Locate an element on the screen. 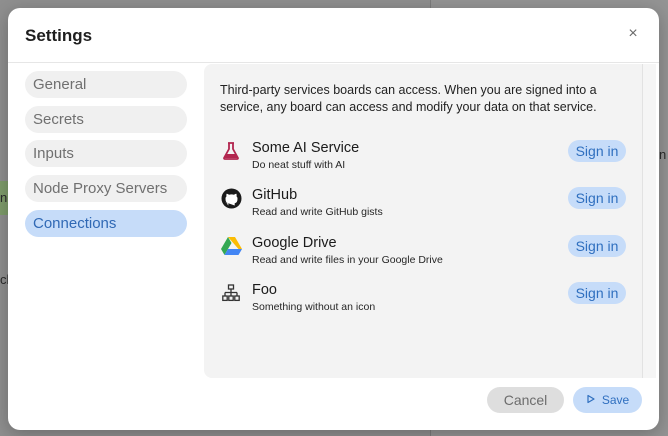 The width and height of the screenshot is (668, 436). dialog-title: Settings is located at coordinates (59, 35).